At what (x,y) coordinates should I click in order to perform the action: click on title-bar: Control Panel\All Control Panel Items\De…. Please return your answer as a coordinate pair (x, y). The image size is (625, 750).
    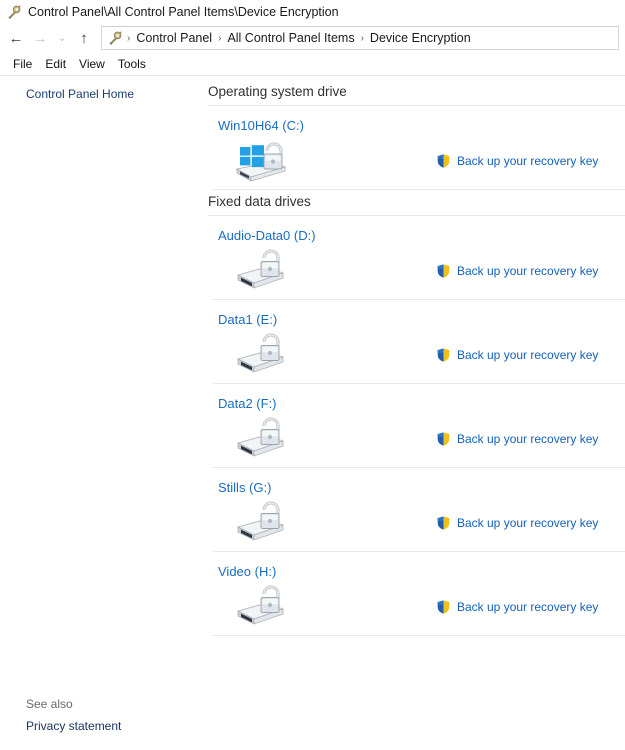
    Looking at the image, I should click on (312, 11).